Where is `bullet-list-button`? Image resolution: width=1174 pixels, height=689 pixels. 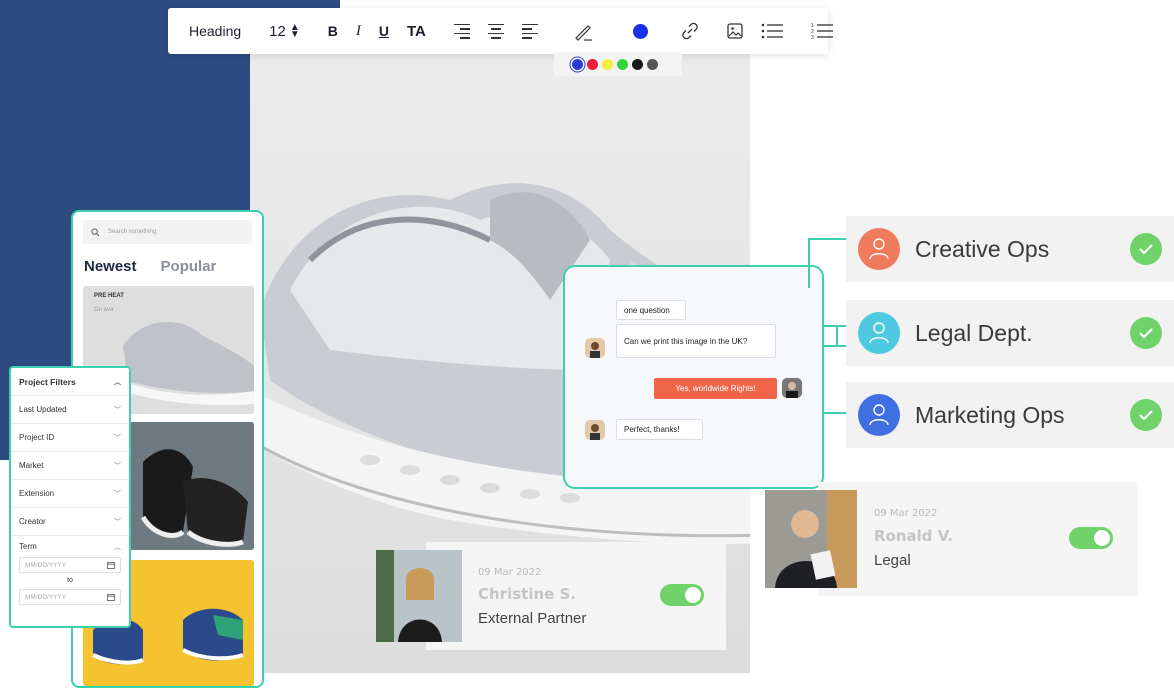
bullet-list-button is located at coordinates (772, 31).